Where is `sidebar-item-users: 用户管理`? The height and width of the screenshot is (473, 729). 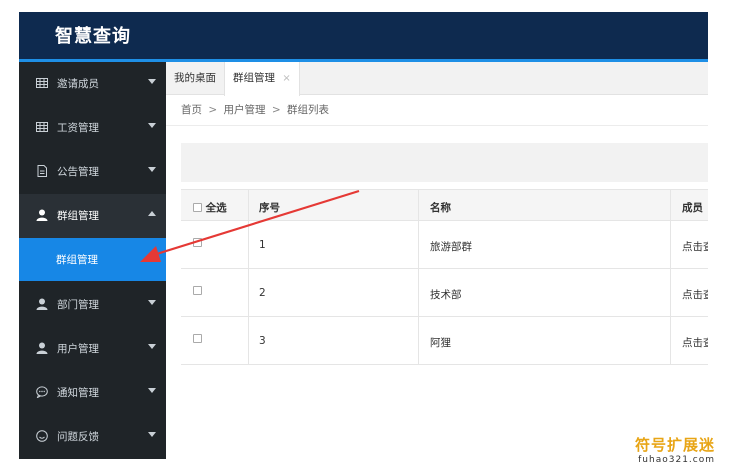
sidebar-item-users: 用户管理 is located at coordinates (92, 349).